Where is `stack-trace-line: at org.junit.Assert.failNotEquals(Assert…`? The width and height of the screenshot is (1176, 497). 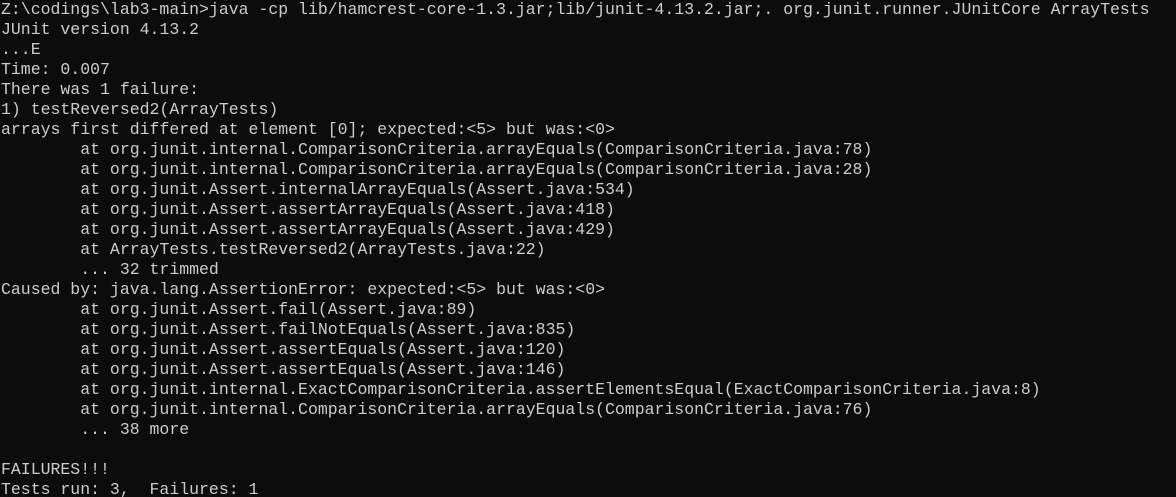 stack-trace-line: at org.junit.Assert.failNotEquals(Assert… is located at coordinates (588, 330).